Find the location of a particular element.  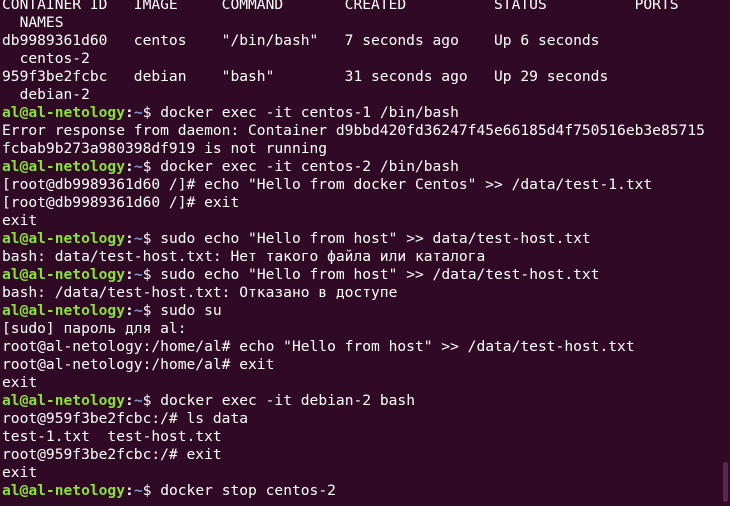

output-text: NAMES is located at coordinates (33, 22).